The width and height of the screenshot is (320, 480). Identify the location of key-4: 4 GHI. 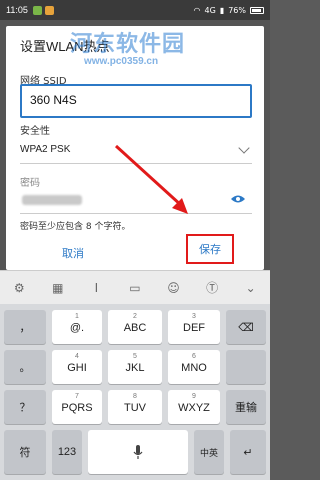
(77, 367).